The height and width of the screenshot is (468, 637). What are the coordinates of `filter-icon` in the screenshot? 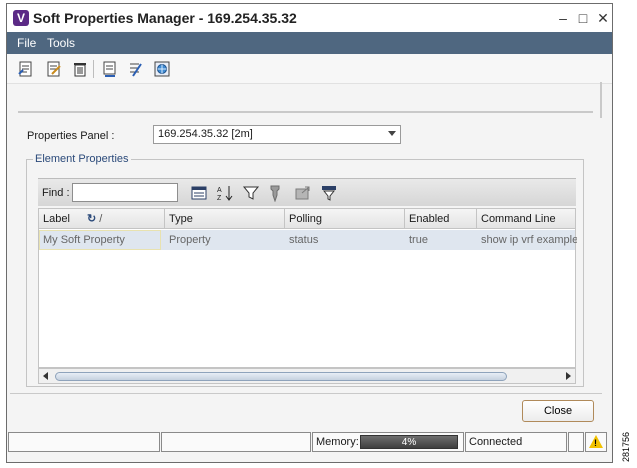 It's located at (251, 193).